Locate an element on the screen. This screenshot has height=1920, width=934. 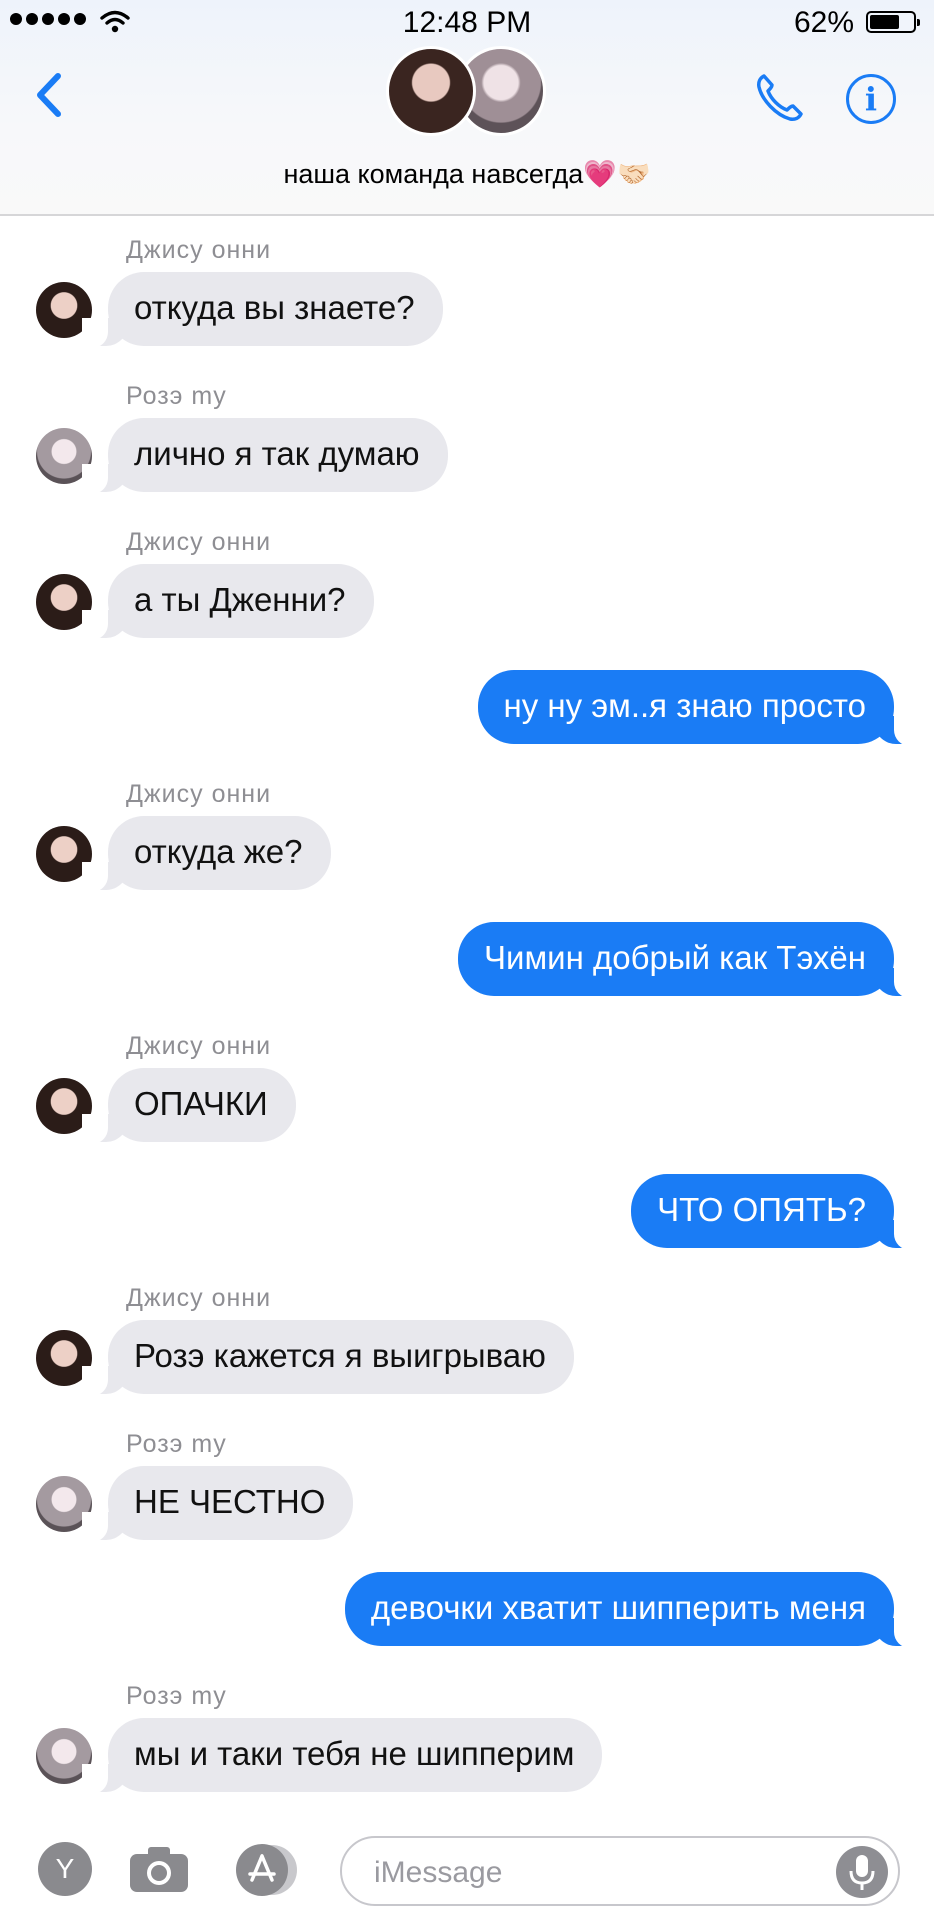
incoming-message-bubble: а ты Дженни? is located at coordinates (228, 602).